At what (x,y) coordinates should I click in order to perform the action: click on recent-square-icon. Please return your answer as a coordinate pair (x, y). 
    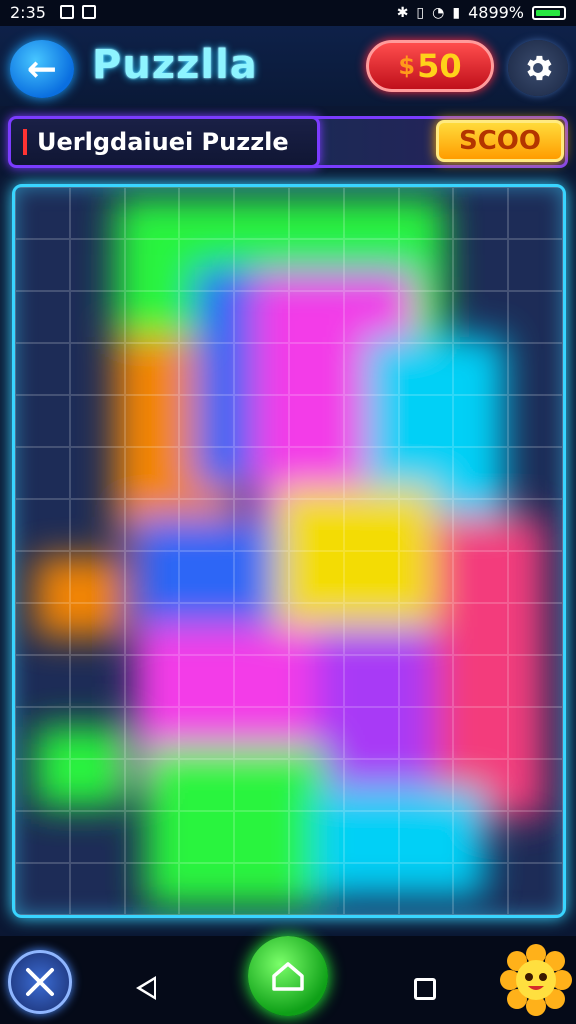
    Looking at the image, I should click on (425, 989).